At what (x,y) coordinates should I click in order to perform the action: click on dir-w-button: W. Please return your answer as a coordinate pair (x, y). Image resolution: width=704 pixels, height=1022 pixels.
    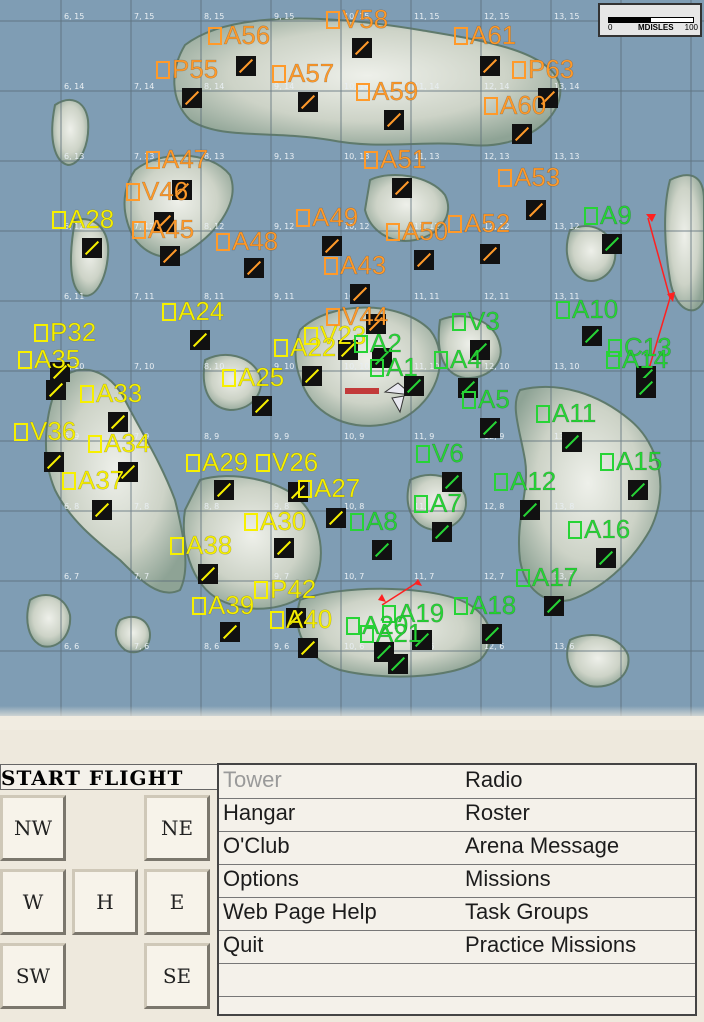
    Looking at the image, I should click on (33, 902).